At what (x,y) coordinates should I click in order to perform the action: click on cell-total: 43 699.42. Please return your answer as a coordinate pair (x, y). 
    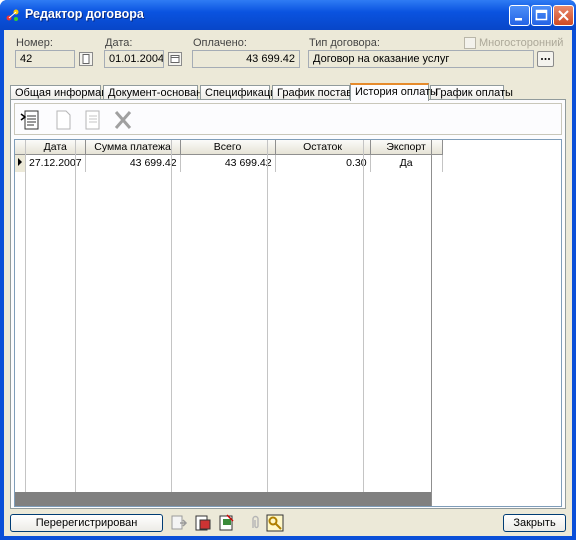
    Looking at the image, I should click on (228, 163).